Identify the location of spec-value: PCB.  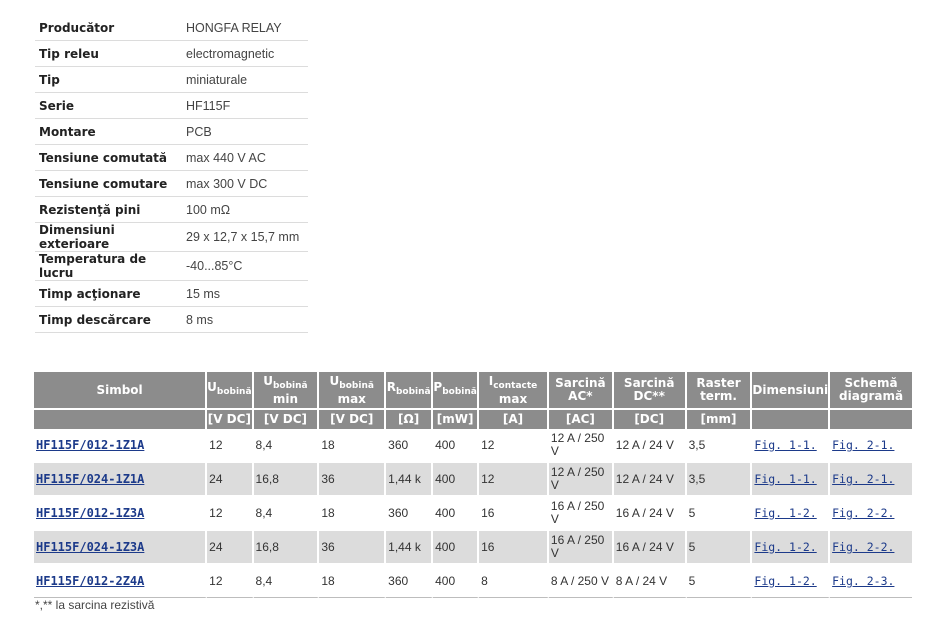
(245, 131).